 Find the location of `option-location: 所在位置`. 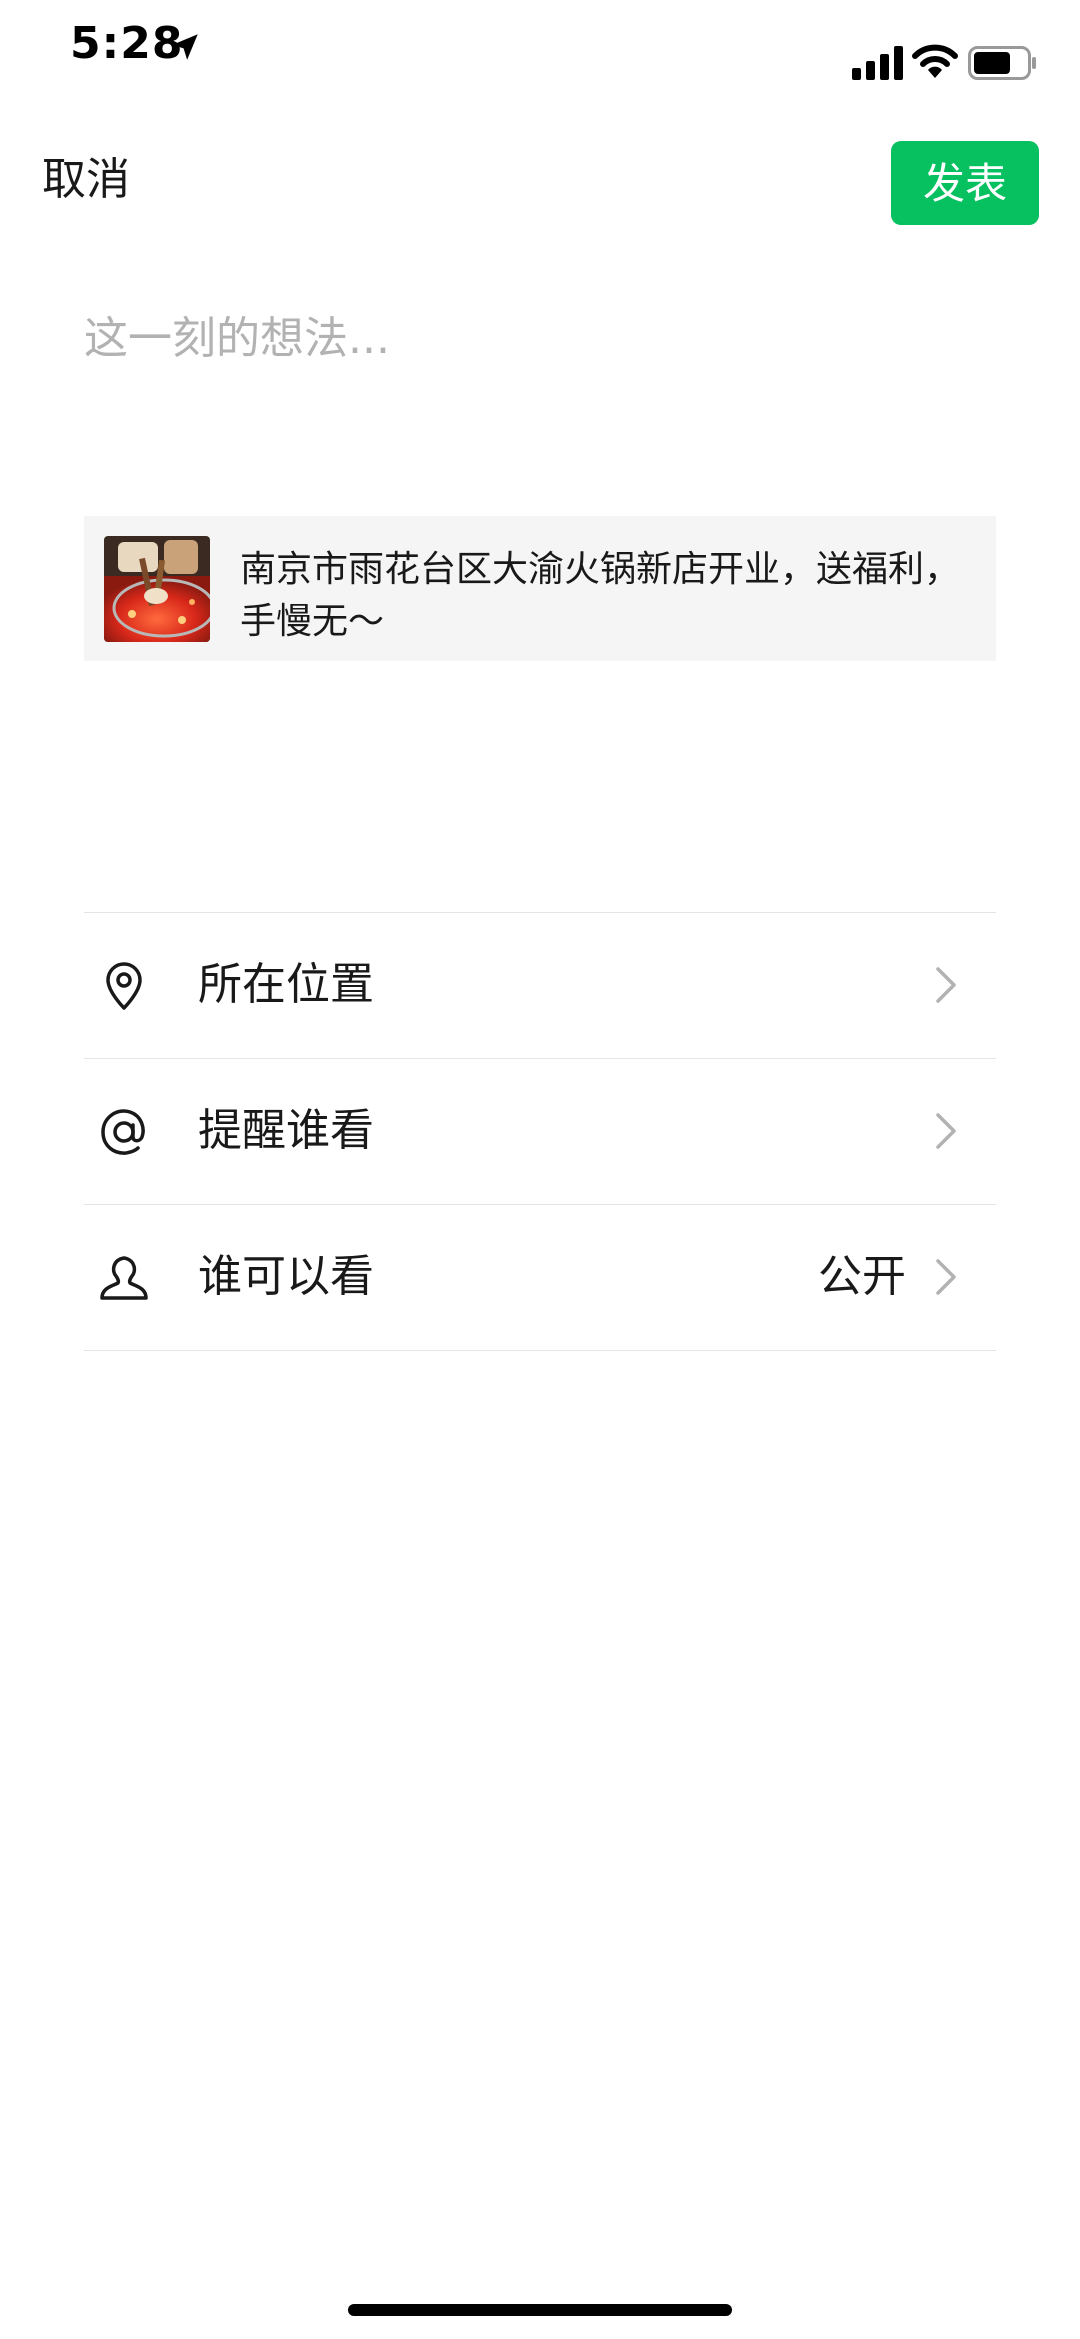

option-location: 所在位置 is located at coordinates (540, 985).